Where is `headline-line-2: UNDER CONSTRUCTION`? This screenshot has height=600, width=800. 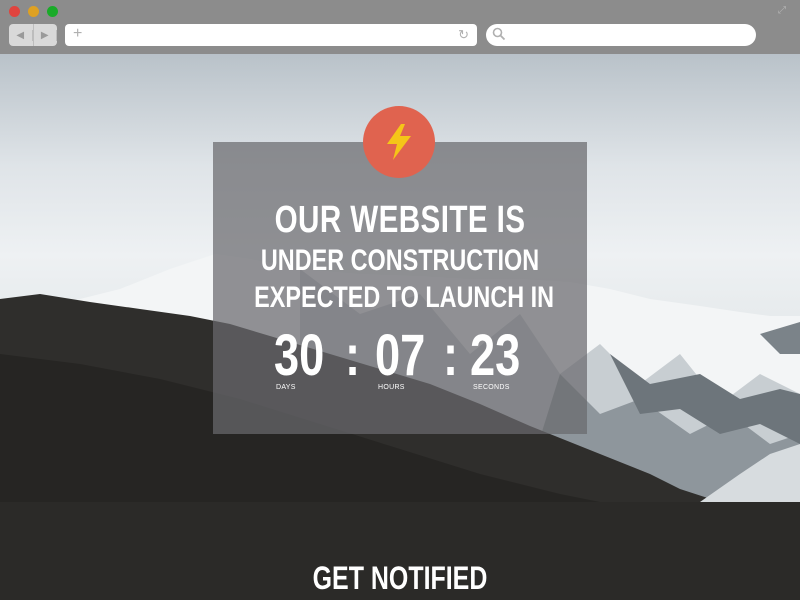
headline-line-2: UNDER CONSTRUCTION is located at coordinates (400, 260).